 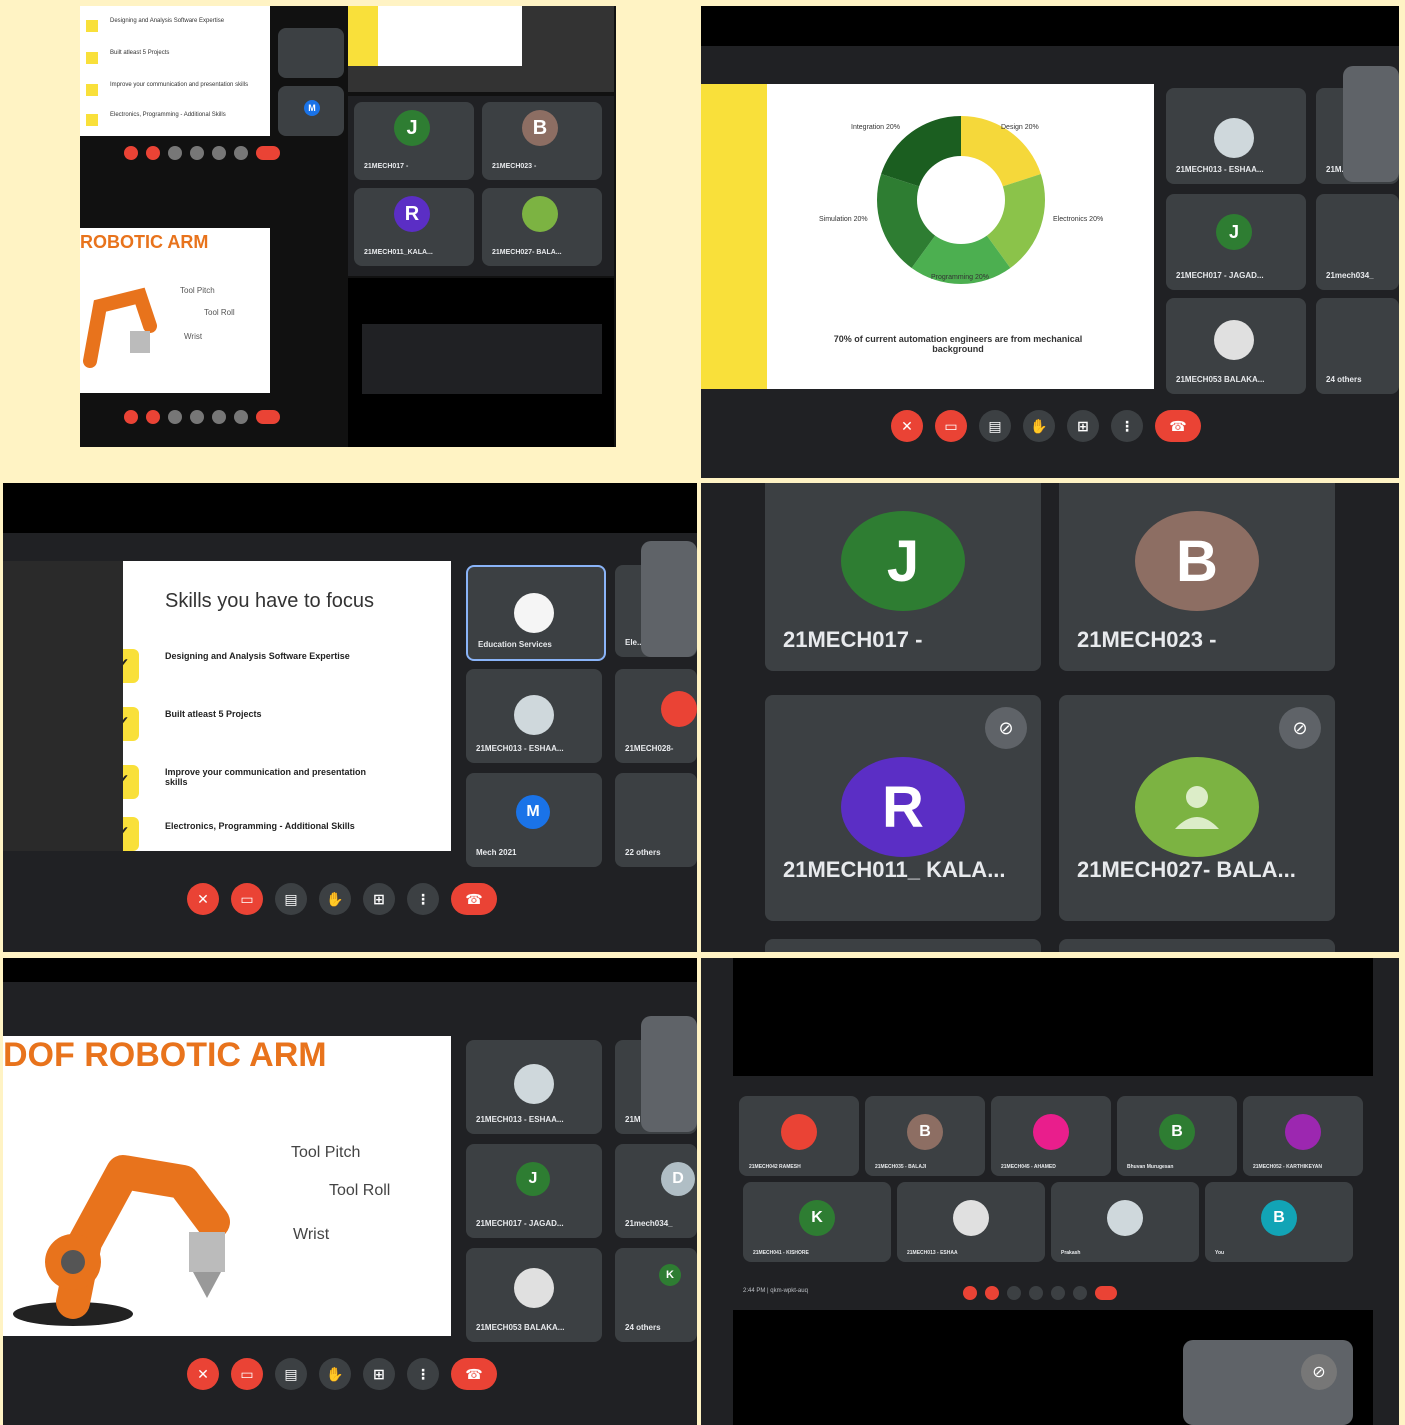 I want to click on participant-tile: 21MECH045 - AHAMED, so click(x=1051, y=1136).